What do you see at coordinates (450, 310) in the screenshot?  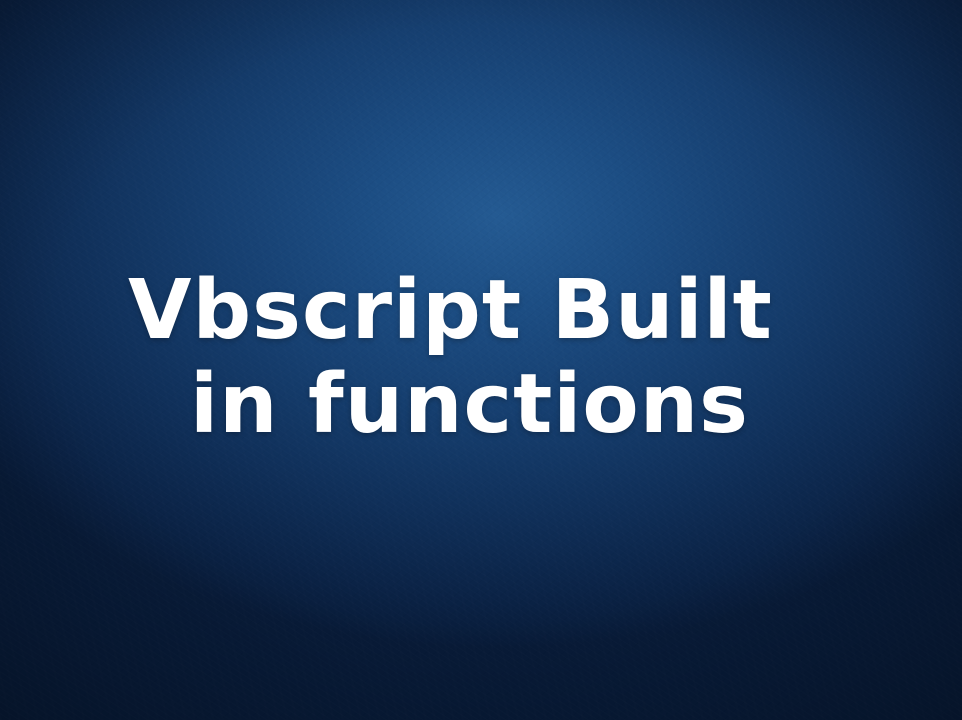 I see `title-line-1: Vbscript Built` at bounding box center [450, 310].